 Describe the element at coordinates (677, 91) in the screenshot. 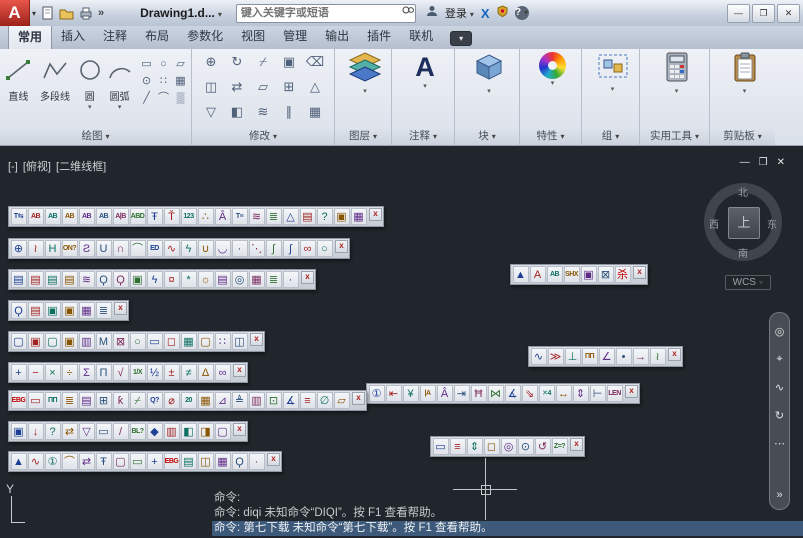

I see `utilities-dropdown-icon: ▾` at that location.